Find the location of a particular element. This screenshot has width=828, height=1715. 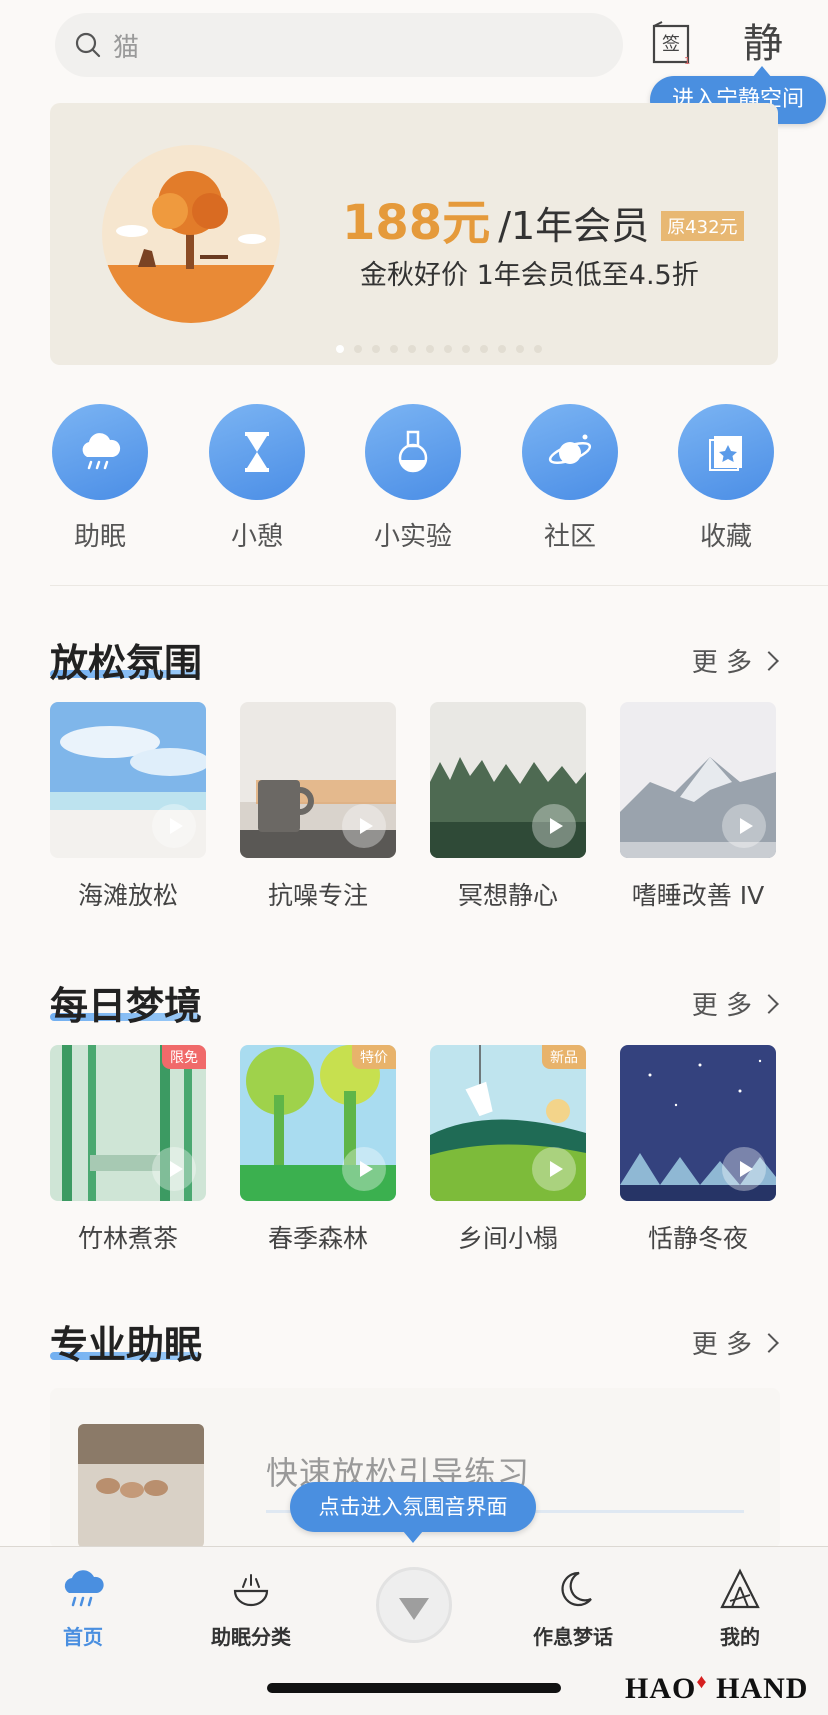

watermark-left: HAO is located at coordinates (661, 1688).